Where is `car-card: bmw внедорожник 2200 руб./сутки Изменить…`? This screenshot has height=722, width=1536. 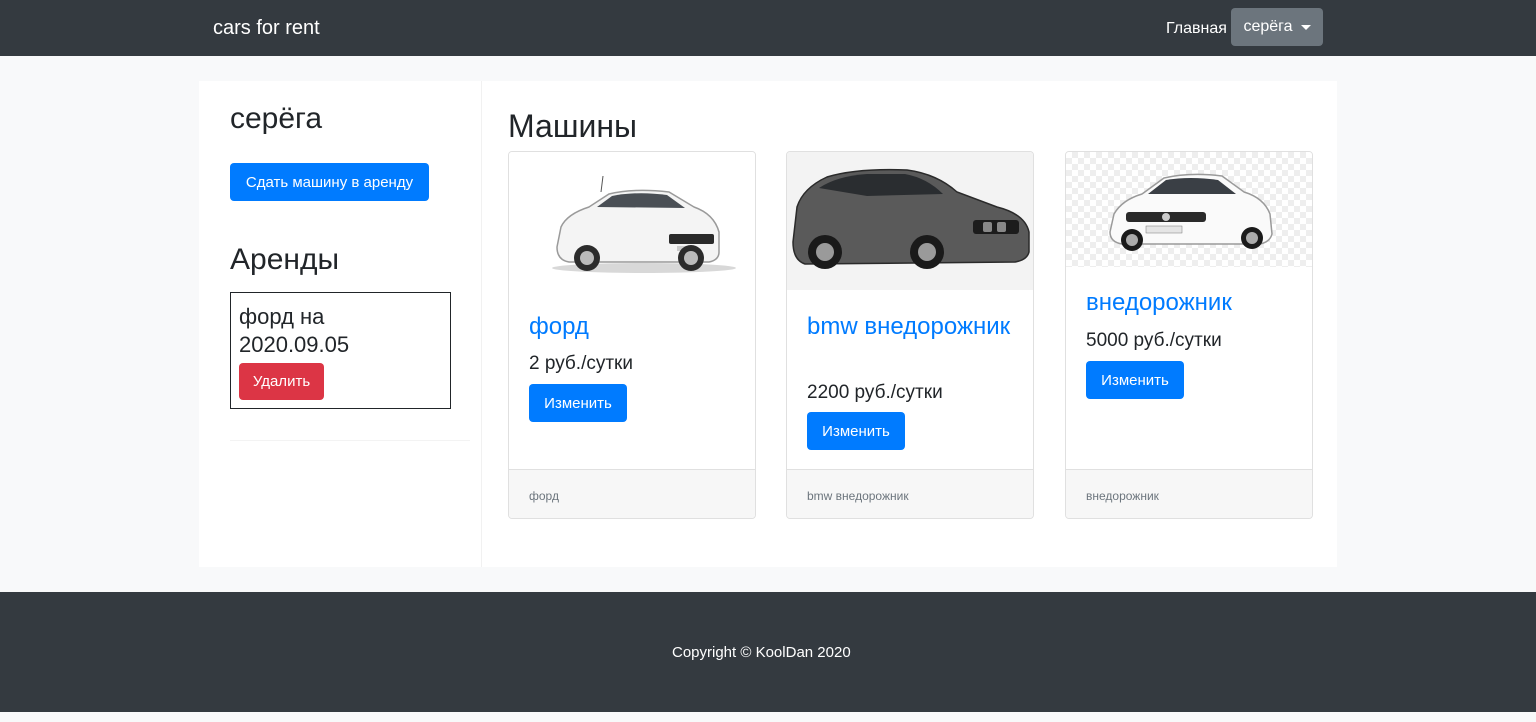 car-card: bmw внедорожник 2200 руб./сутки Изменить… is located at coordinates (910, 335).